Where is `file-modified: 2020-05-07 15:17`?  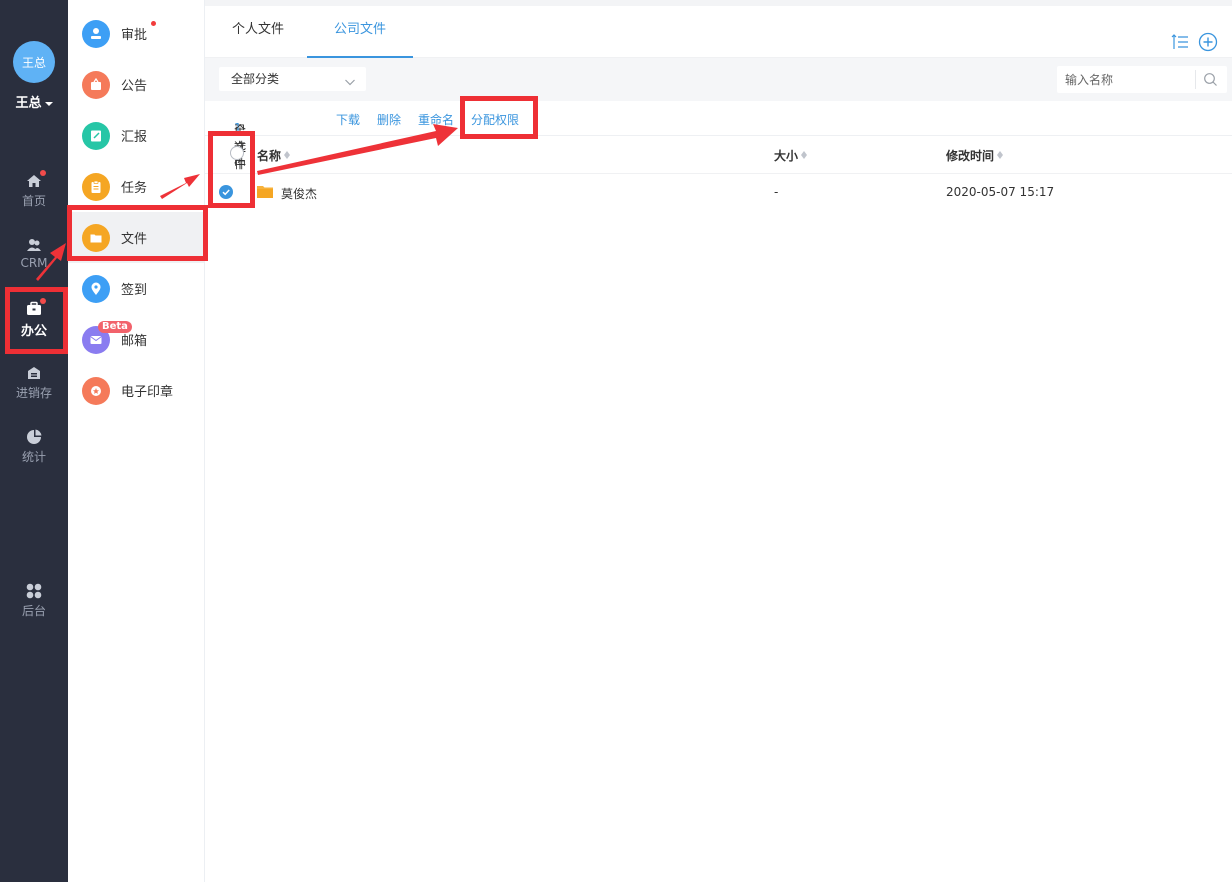 file-modified: 2020-05-07 15:17 is located at coordinates (1000, 192).